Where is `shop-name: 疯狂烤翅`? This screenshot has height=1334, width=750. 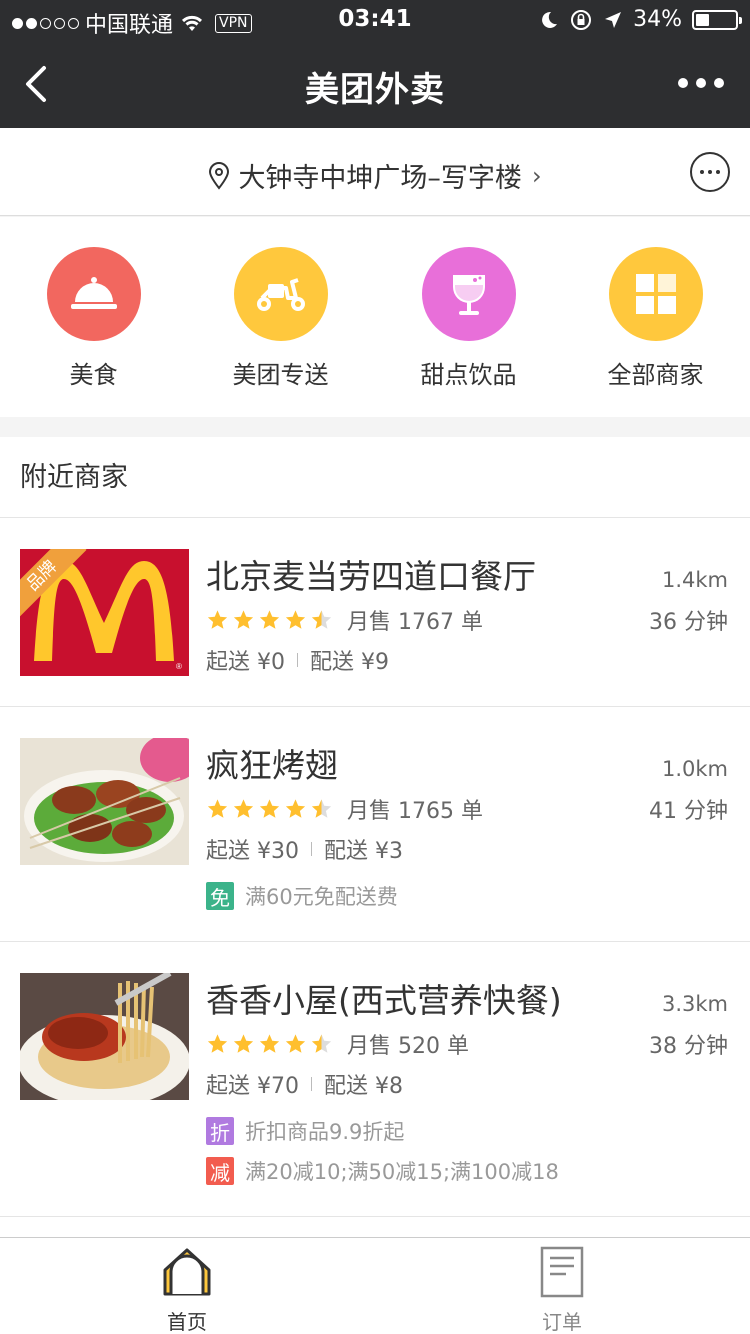 shop-name: 疯狂烤翅 is located at coordinates (272, 765).